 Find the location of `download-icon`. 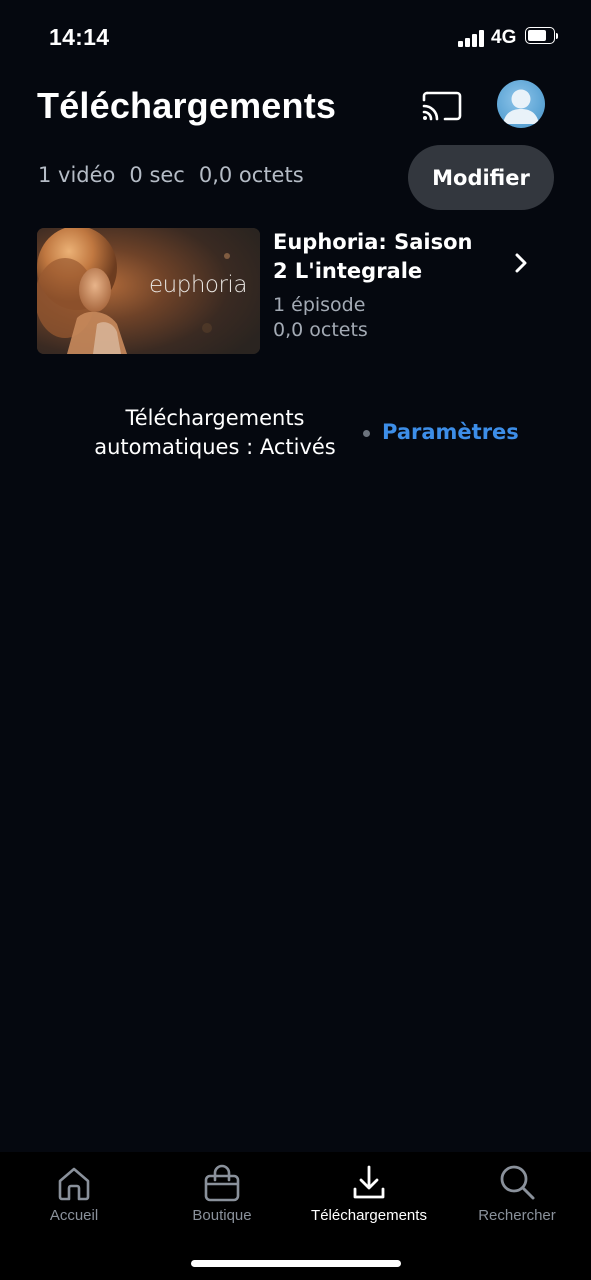

download-icon is located at coordinates (369, 1182).